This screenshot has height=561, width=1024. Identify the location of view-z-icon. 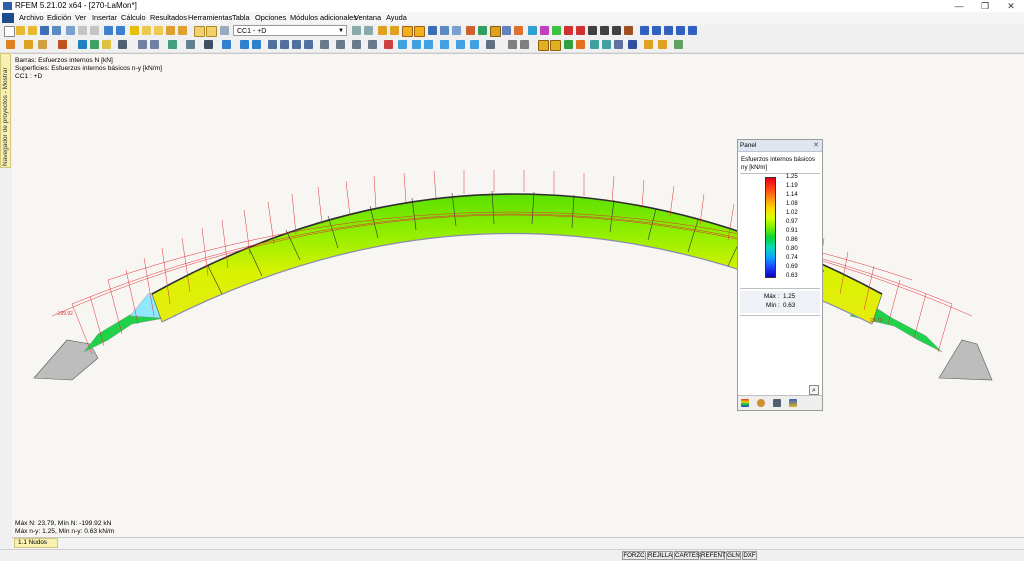
(495, 31).